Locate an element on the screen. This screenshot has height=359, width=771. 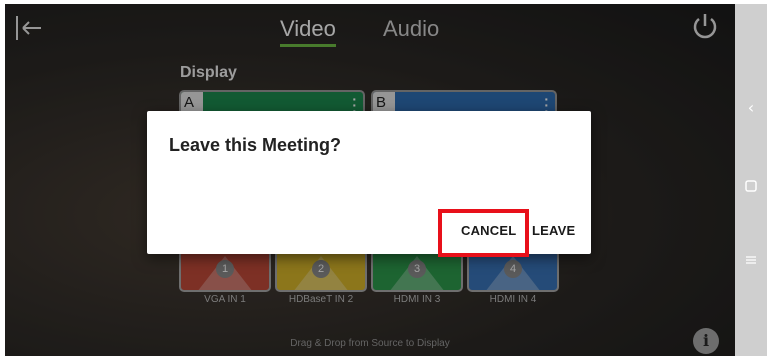
nav-recents-icon is located at coordinates (751, 260).